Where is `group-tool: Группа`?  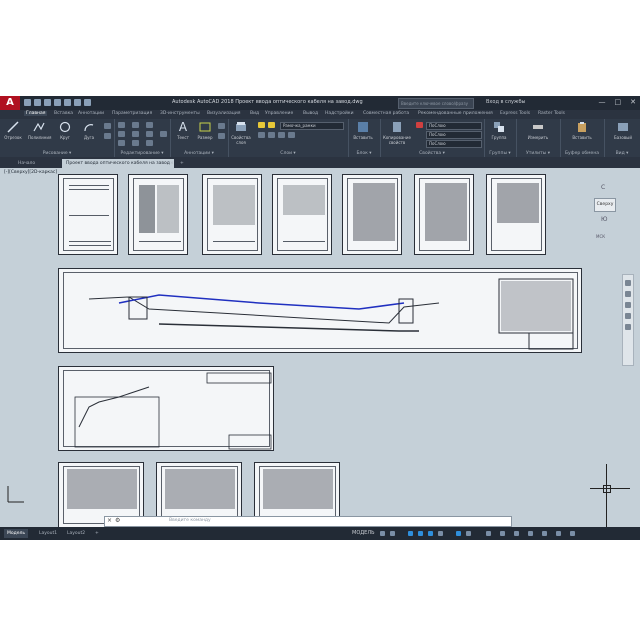
group-tool: Группа is located at coordinates (499, 130).